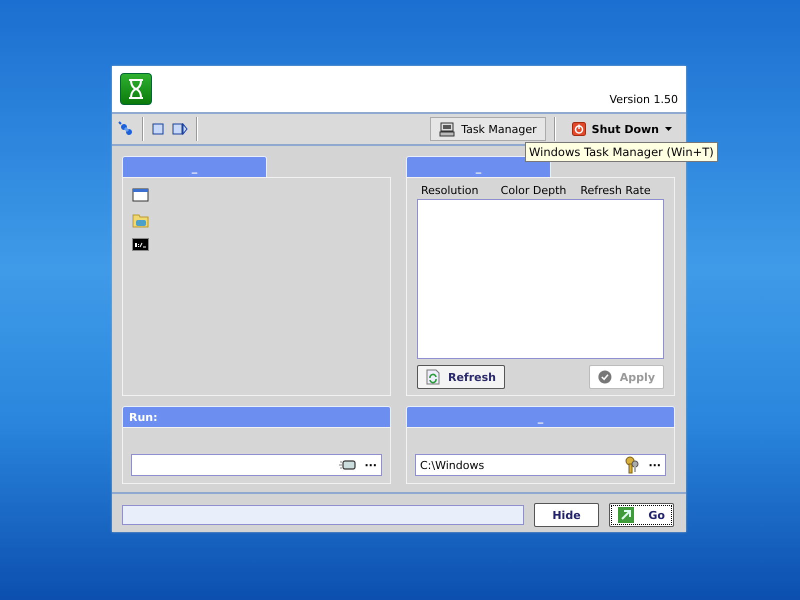  I want to click on hourglass-logo, so click(136, 89).